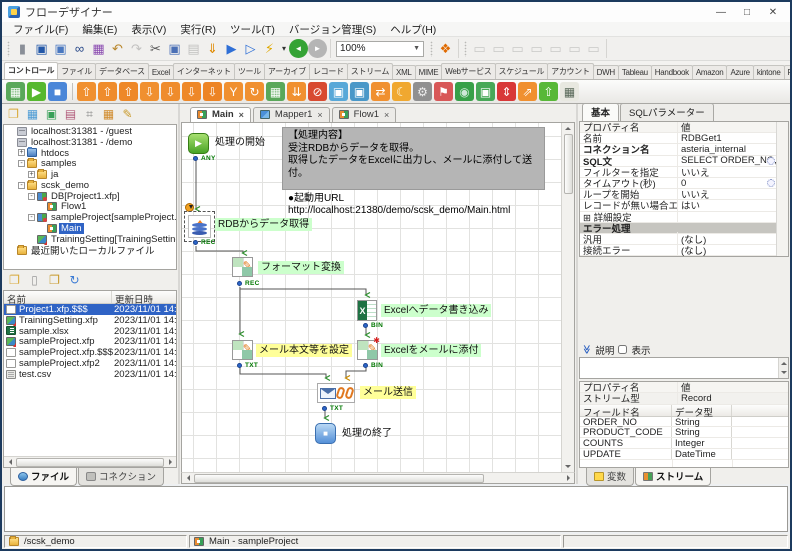  What do you see at coordinates (684, 398) in the screenshot?
I see `stream-type-row: ストリーム型 Record` at bounding box center [684, 398].